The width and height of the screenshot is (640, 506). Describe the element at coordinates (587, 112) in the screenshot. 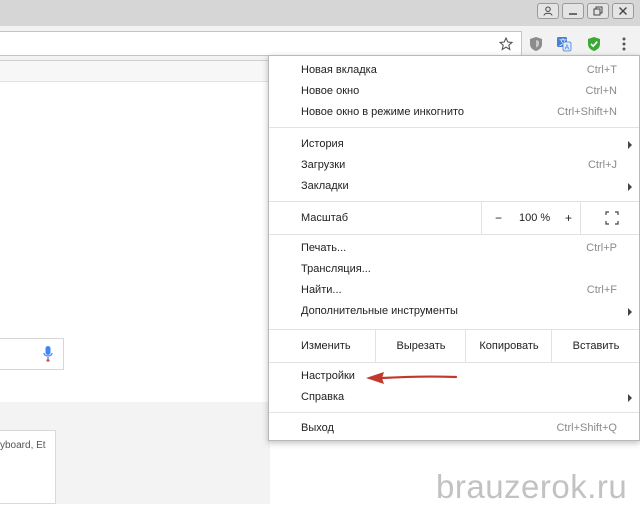

I see `menu-item-shortcut: Ctrl+Shift+N` at that location.